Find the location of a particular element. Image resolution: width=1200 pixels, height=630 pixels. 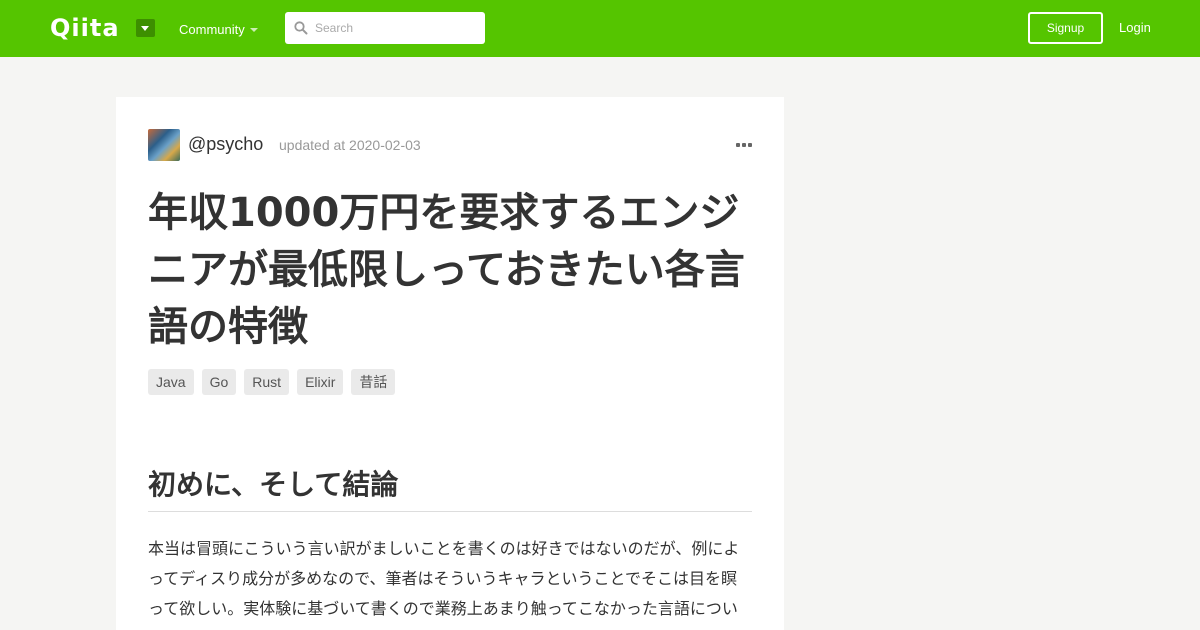

article-title: 年収1000万円を要求するエンジニアが最低限しっておきたい各言語の特徴 is located at coordinates (446, 270).